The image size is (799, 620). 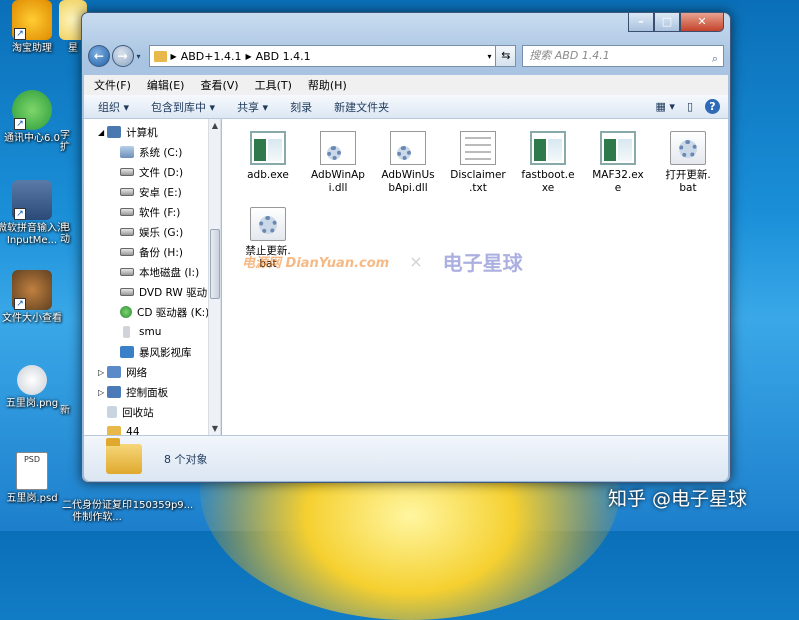 What do you see at coordinates (164, 312) in the screenshot?
I see `tree-item-cd-k: CD 驱动器 (K:)` at bounding box center [164, 312].